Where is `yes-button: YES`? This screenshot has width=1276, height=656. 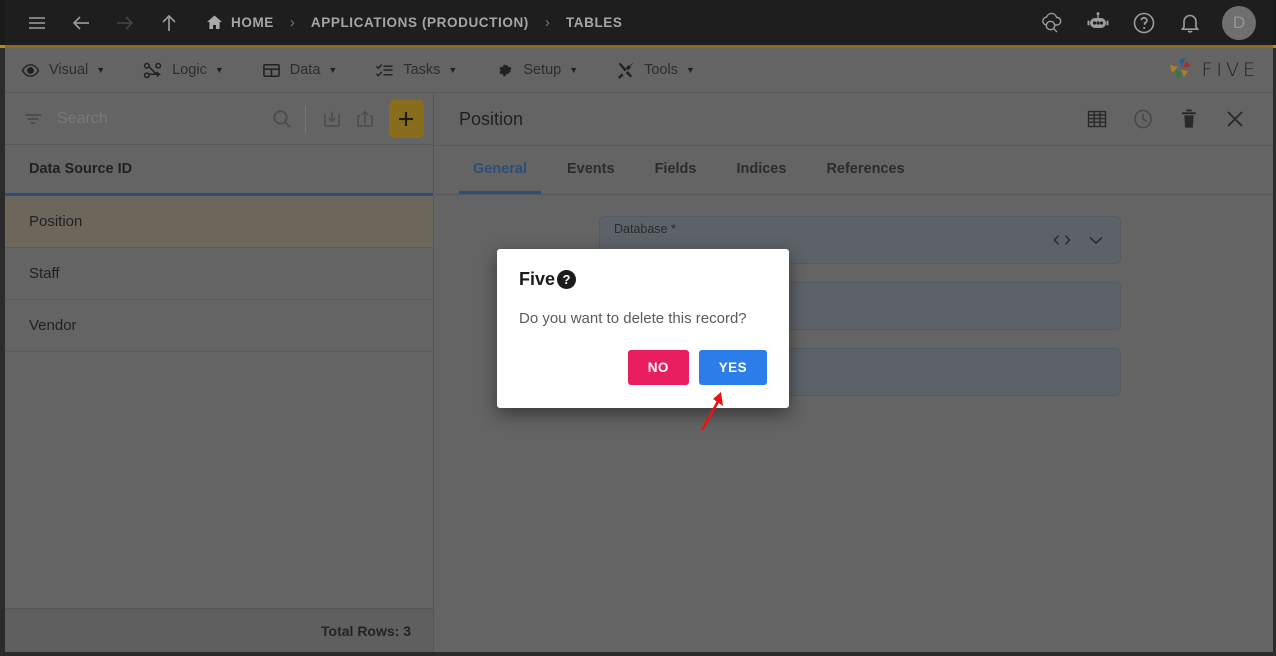 yes-button: YES is located at coordinates (732, 367).